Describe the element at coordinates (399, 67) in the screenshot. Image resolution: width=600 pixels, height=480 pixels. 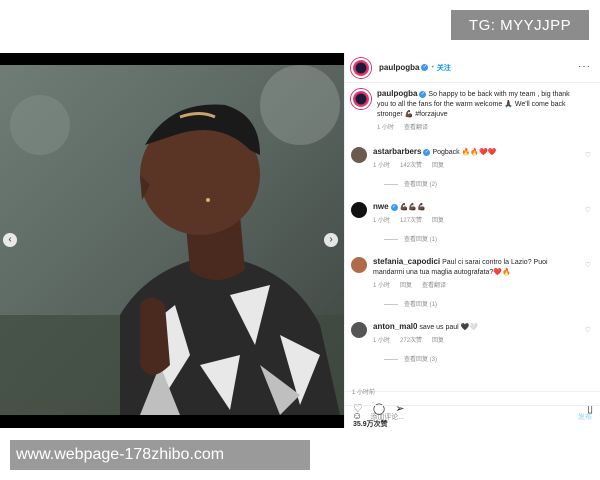
I see `header-username: paulpogba` at that location.